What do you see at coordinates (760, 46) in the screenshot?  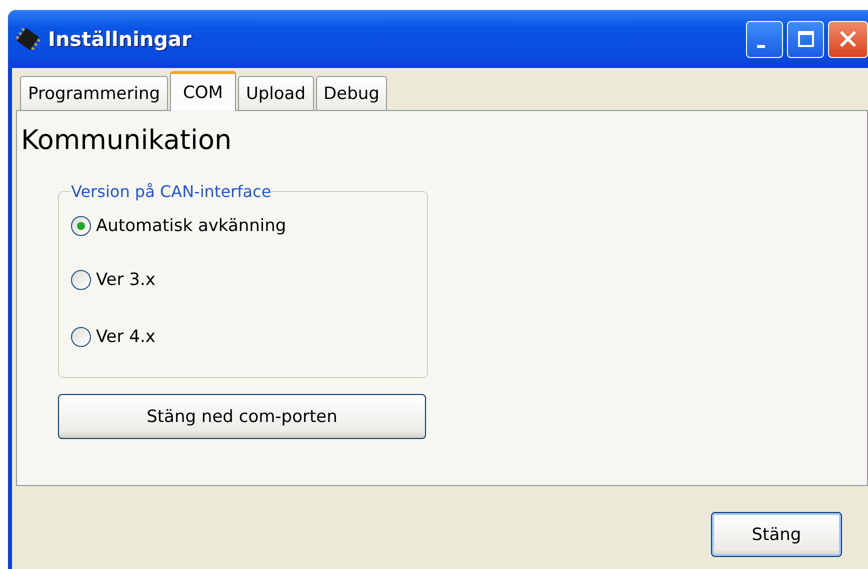 I see `minimize-icon` at bounding box center [760, 46].